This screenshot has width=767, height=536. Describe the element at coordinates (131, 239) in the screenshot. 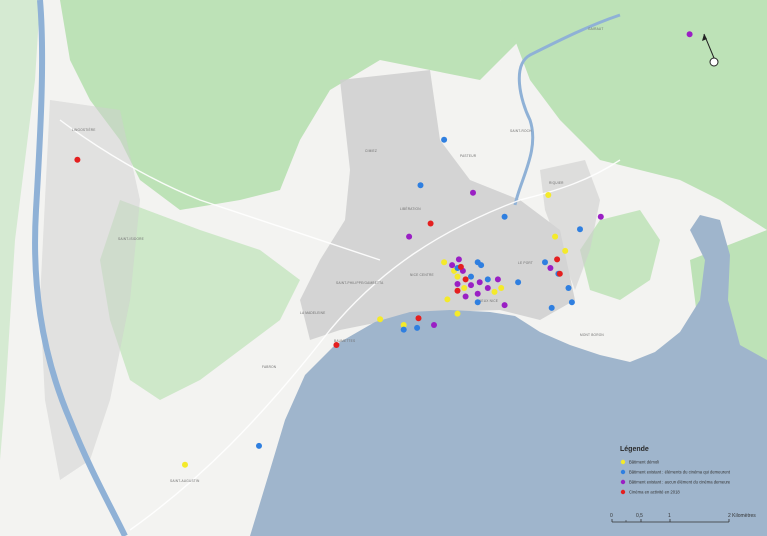

I see `place-label: SAINT-ISIDORE` at that location.